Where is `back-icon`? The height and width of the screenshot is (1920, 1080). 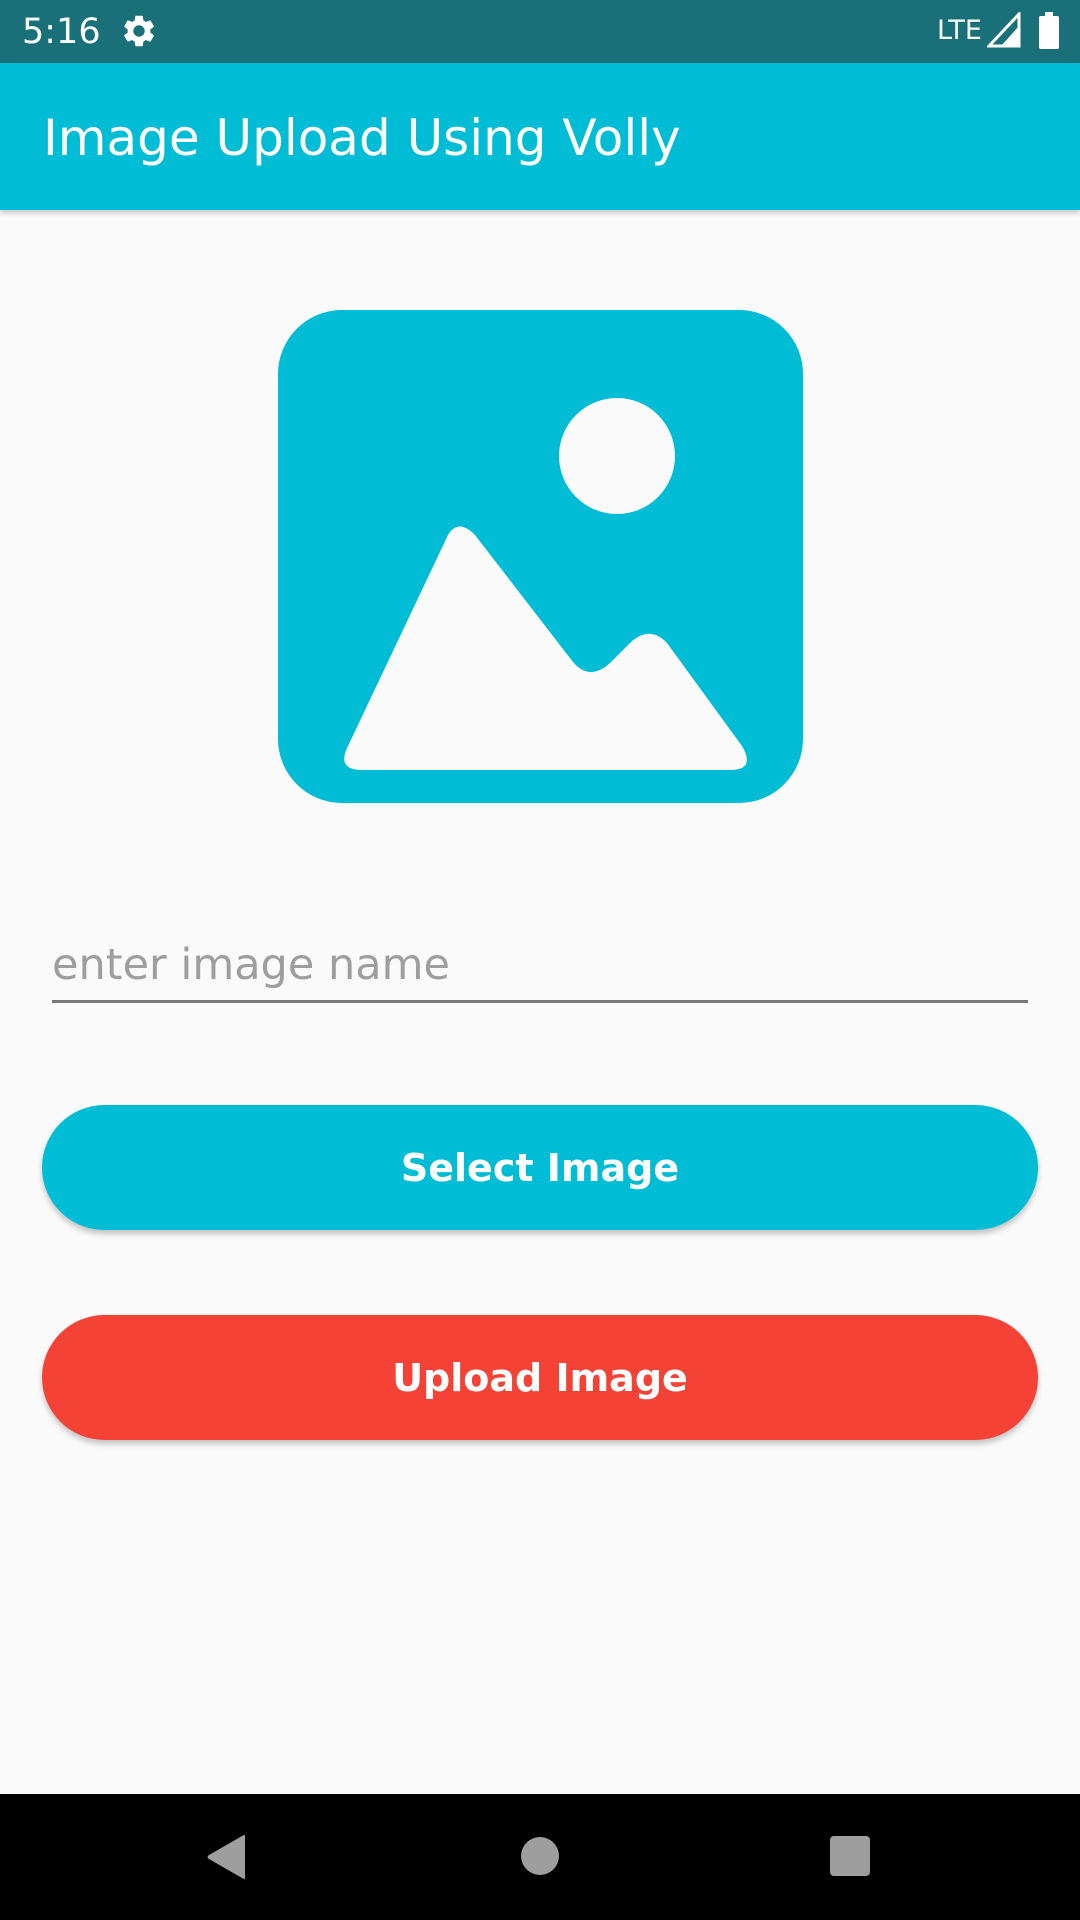
back-icon is located at coordinates (226, 1857).